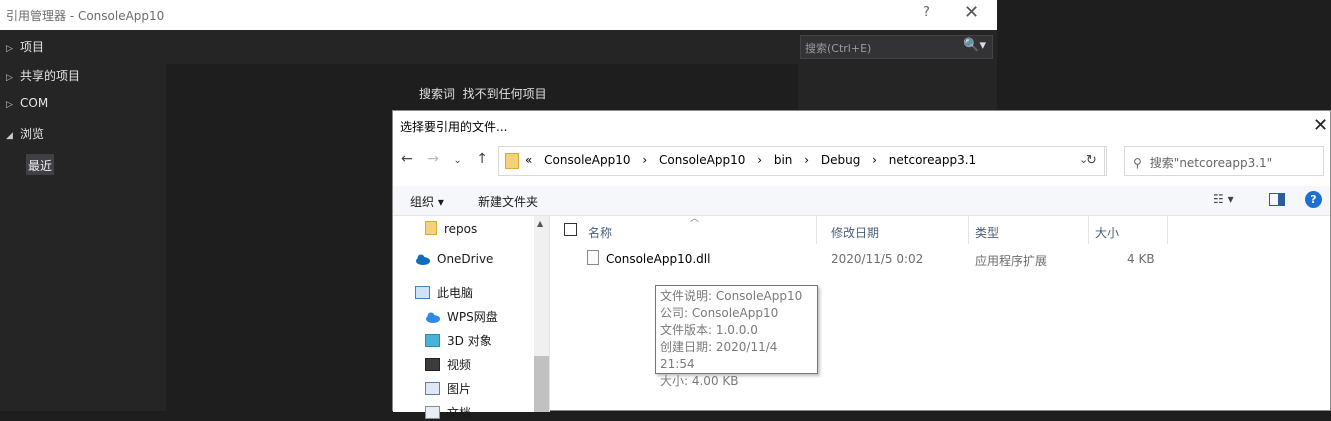  Describe the element at coordinates (1011, 261) in the screenshot. I see `file-type: 应用程序扩展` at that location.